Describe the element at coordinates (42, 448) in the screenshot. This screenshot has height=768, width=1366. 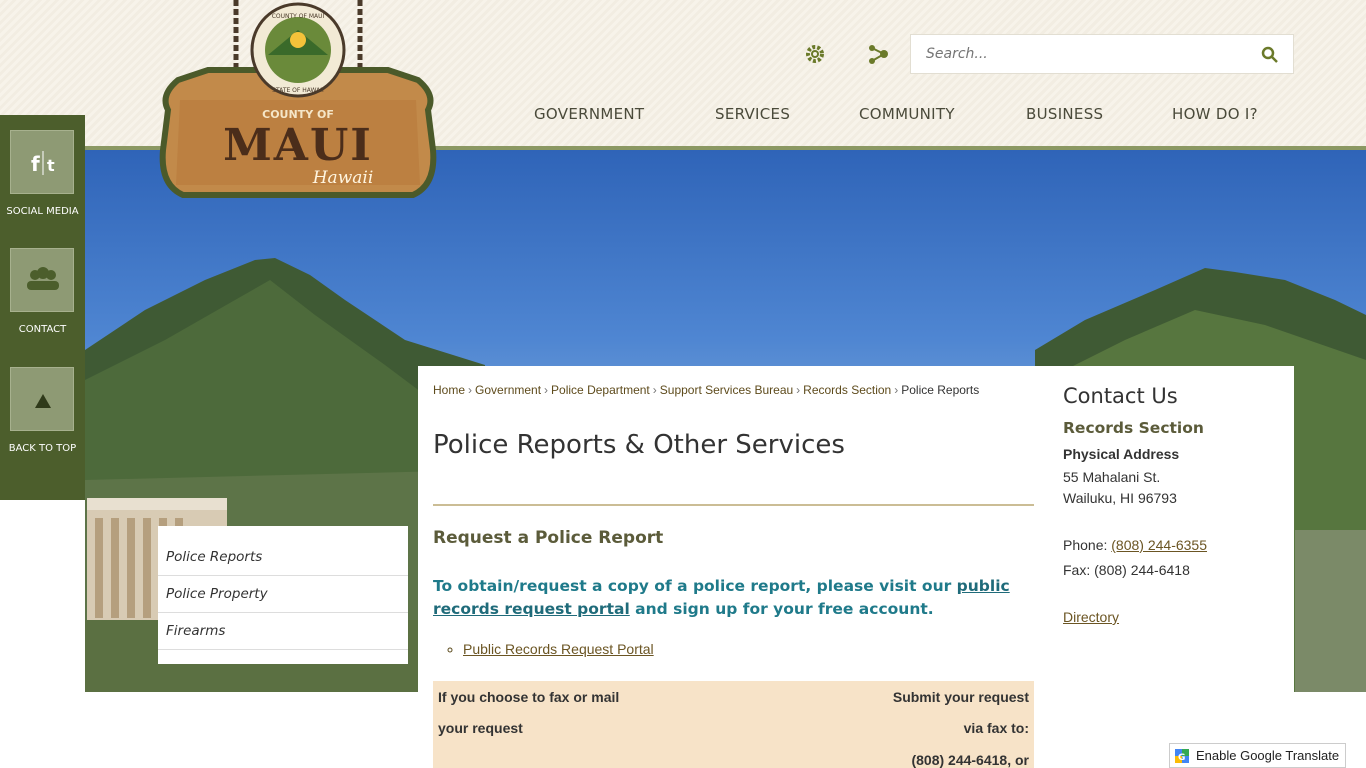
I see `back-to-top-label: BACK TO TOP` at that location.